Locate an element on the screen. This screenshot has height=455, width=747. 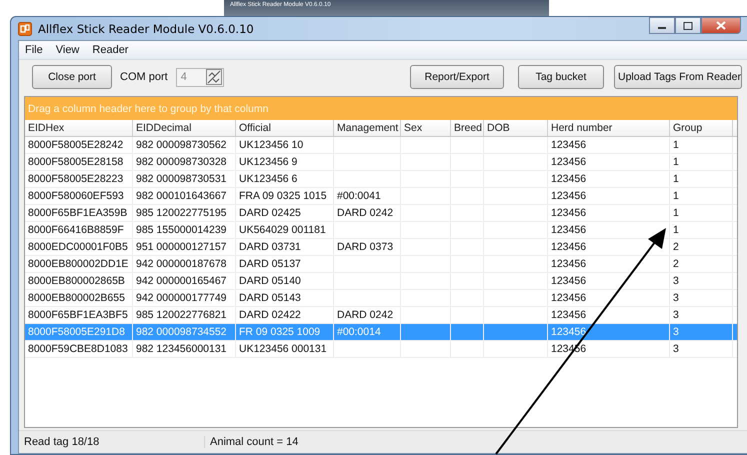
table-cell: UK123456 6 is located at coordinates (268, 179).